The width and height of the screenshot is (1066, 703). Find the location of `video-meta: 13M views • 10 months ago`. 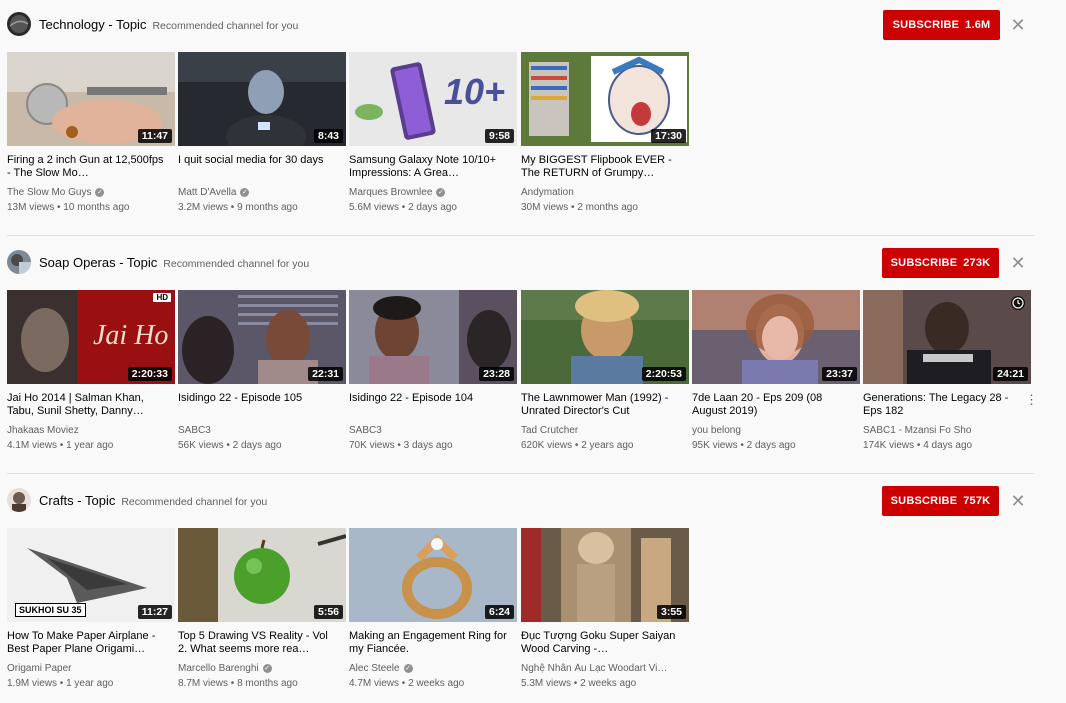

video-meta: 13M views • 10 months ago is located at coordinates (68, 207).